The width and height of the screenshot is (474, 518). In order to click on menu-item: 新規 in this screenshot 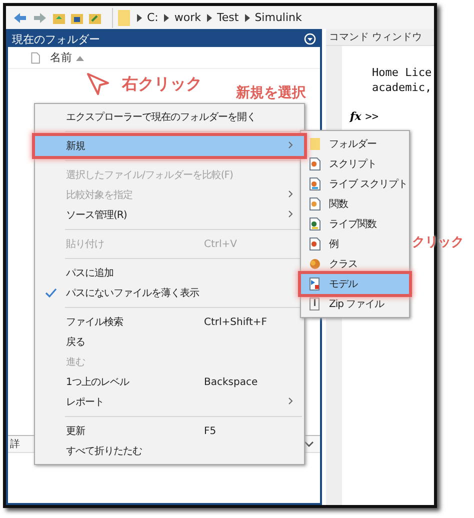, I will do `click(169, 146)`.